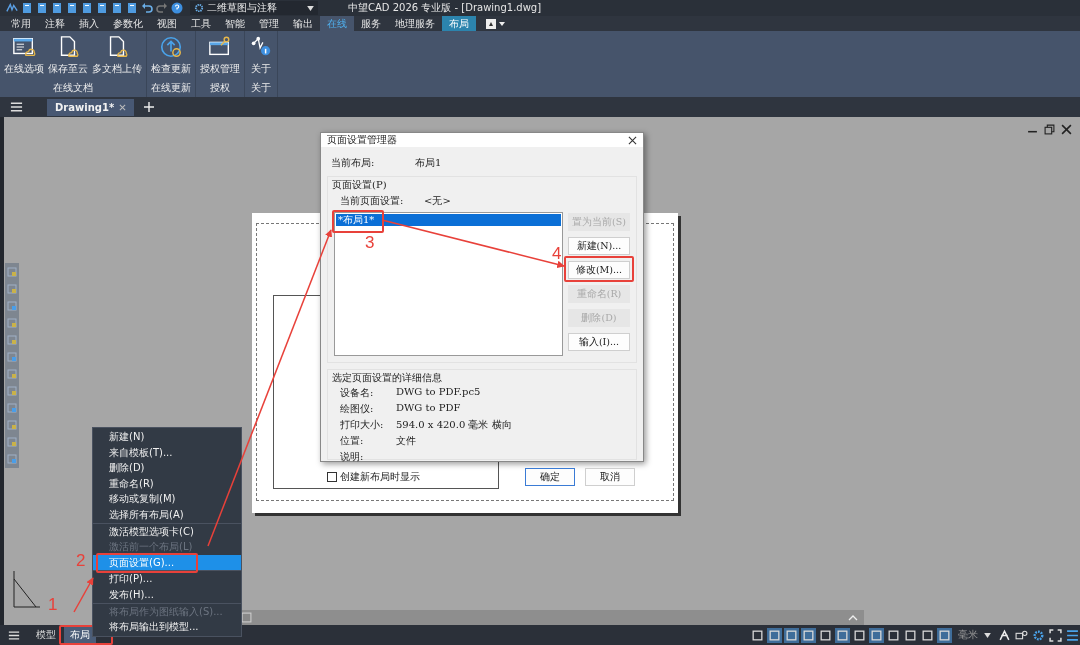  I want to click on field-label: 当前布局:, so click(353, 163).